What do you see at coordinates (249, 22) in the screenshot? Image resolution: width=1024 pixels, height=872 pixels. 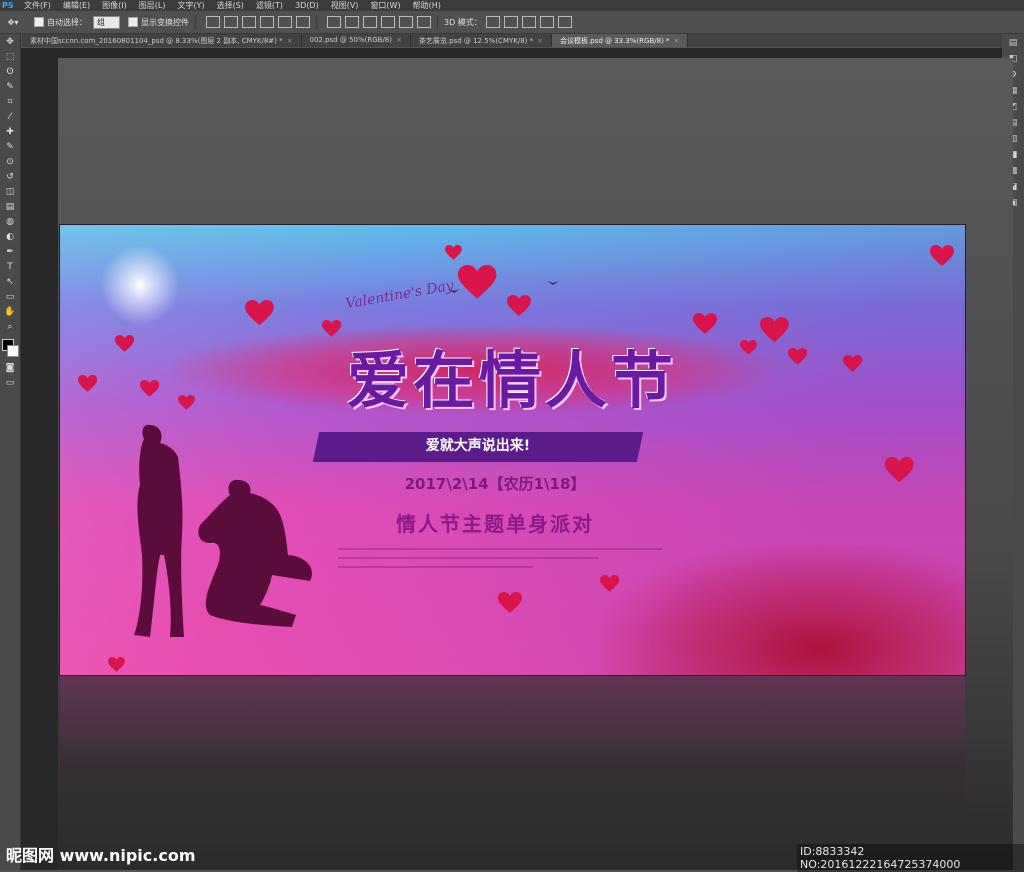 I see `align-bottom-icon` at bounding box center [249, 22].